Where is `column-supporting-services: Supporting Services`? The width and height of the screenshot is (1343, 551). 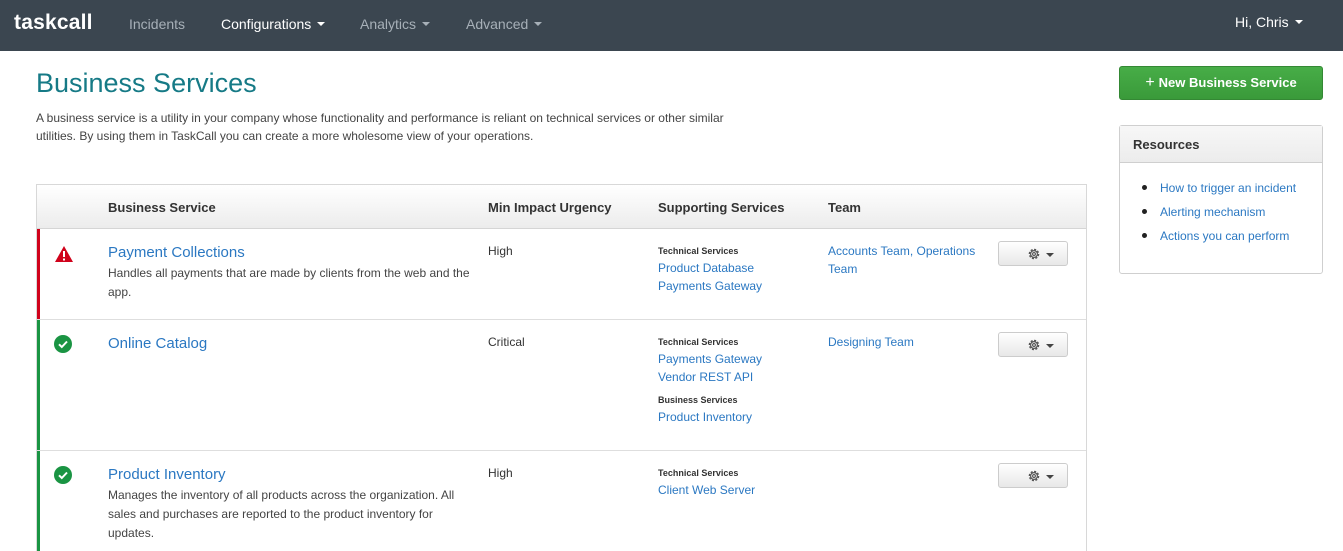
column-supporting-services: Supporting Services is located at coordinates (721, 207).